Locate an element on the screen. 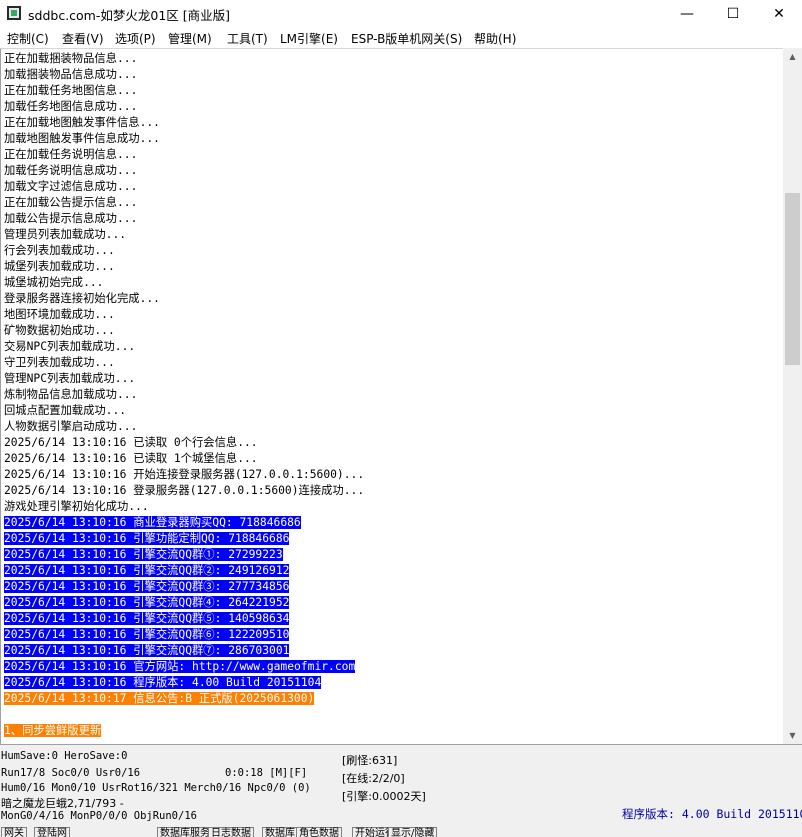 The width and height of the screenshot is (802, 837). log-line-text: 1、同步尝鲜版更新 is located at coordinates (53, 730).